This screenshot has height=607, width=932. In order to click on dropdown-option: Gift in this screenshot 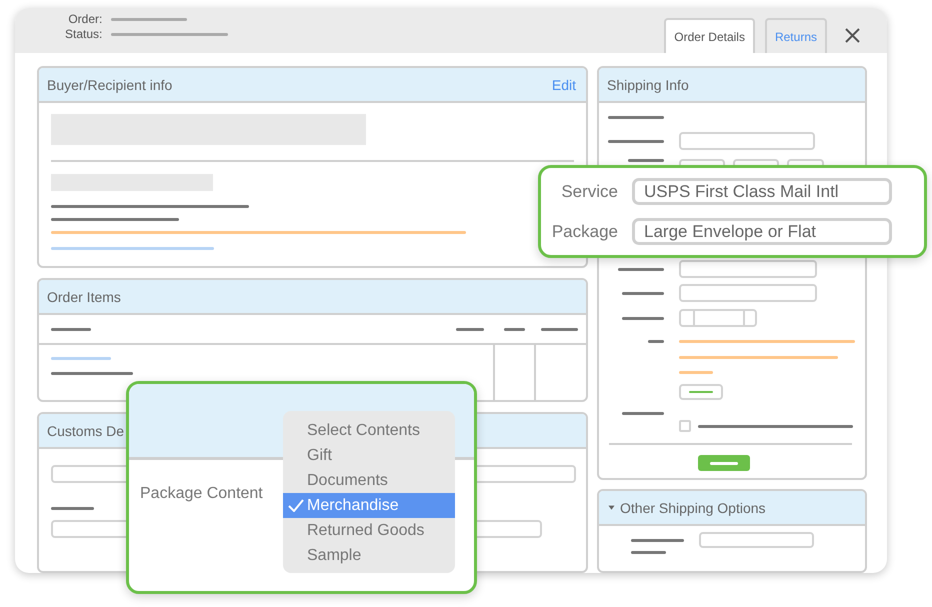, I will do `click(369, 455)`.